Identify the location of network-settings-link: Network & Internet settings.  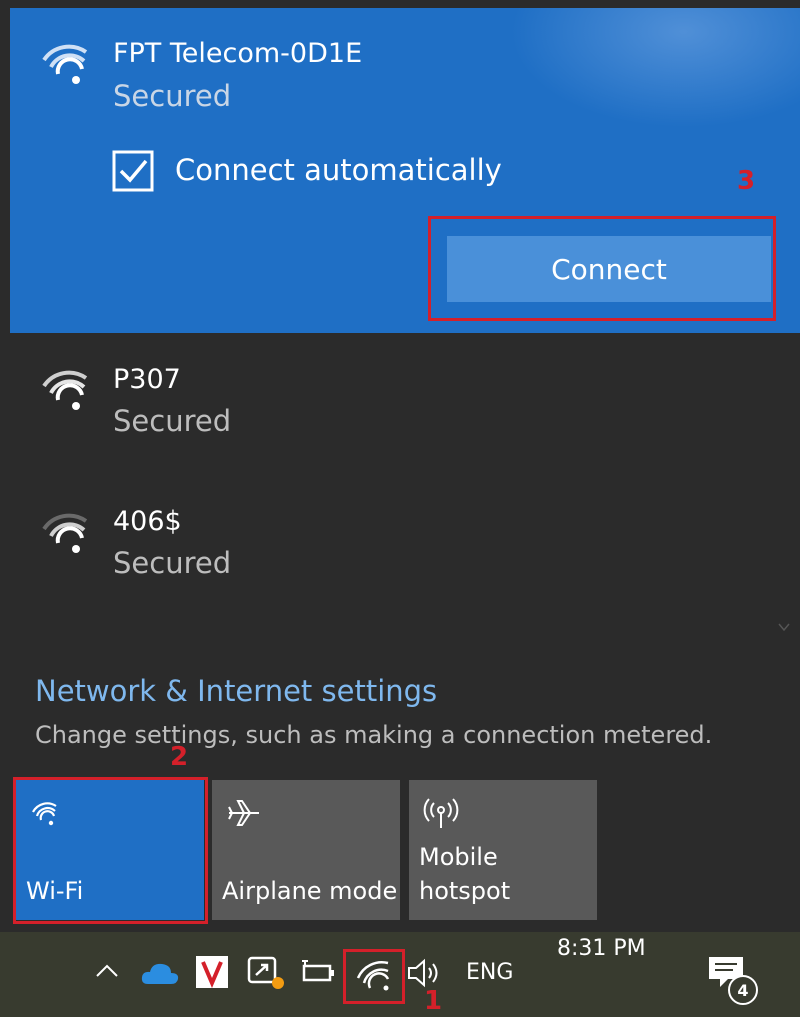
(236, 691).